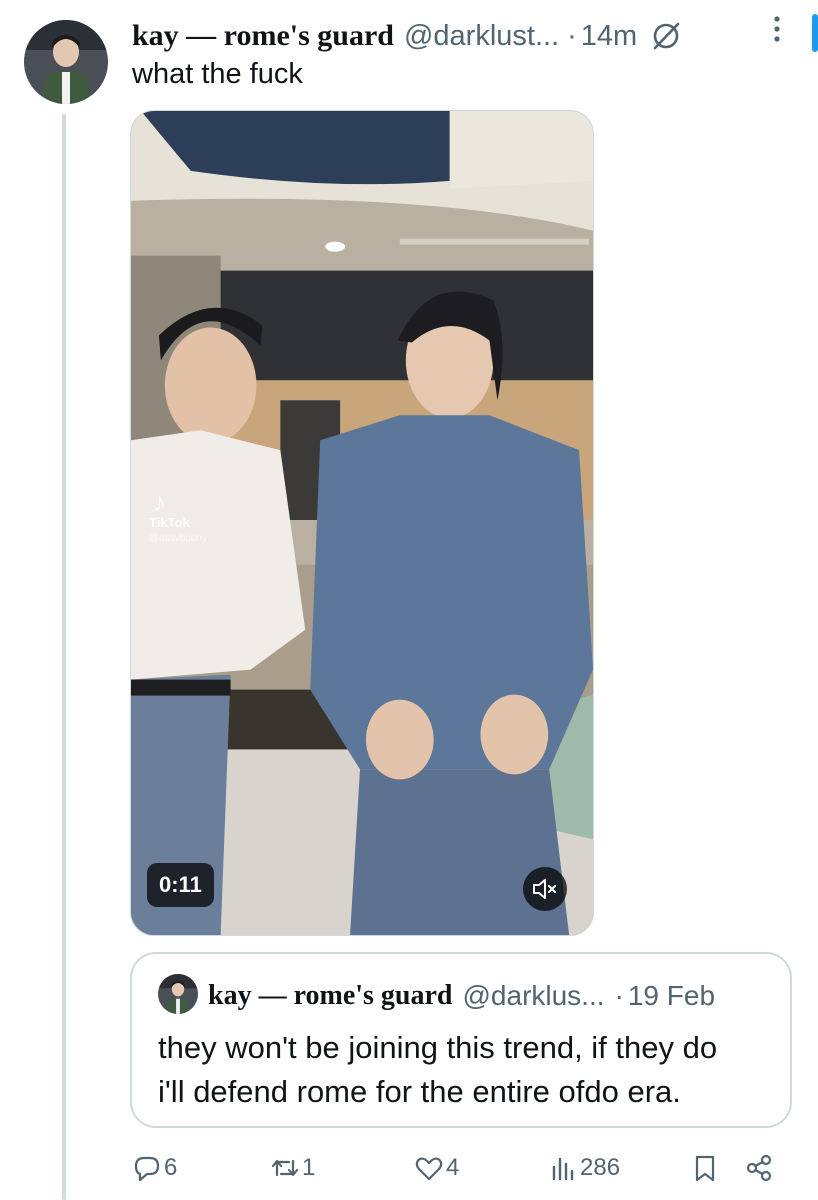 This screenshot has width=818, height=1200. I want to click on tweet-header: kay — rome's guard @darklust... · 14m, so click(475, 36).